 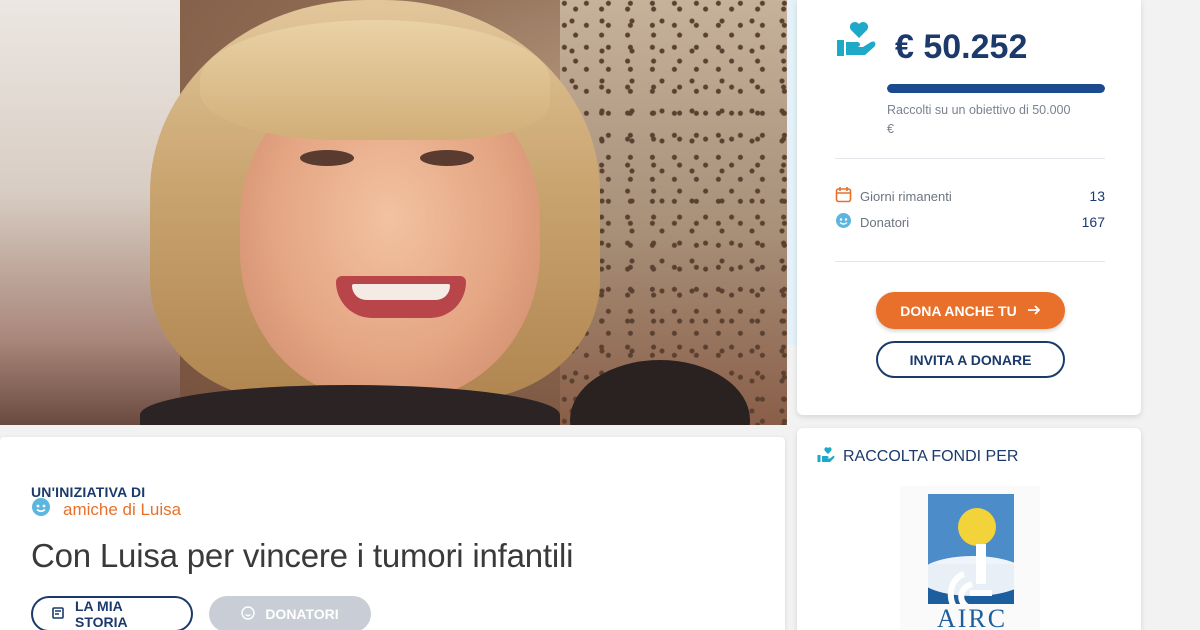 I want to click on airc-logo-text: AIRC, so click(x=972, y=617).